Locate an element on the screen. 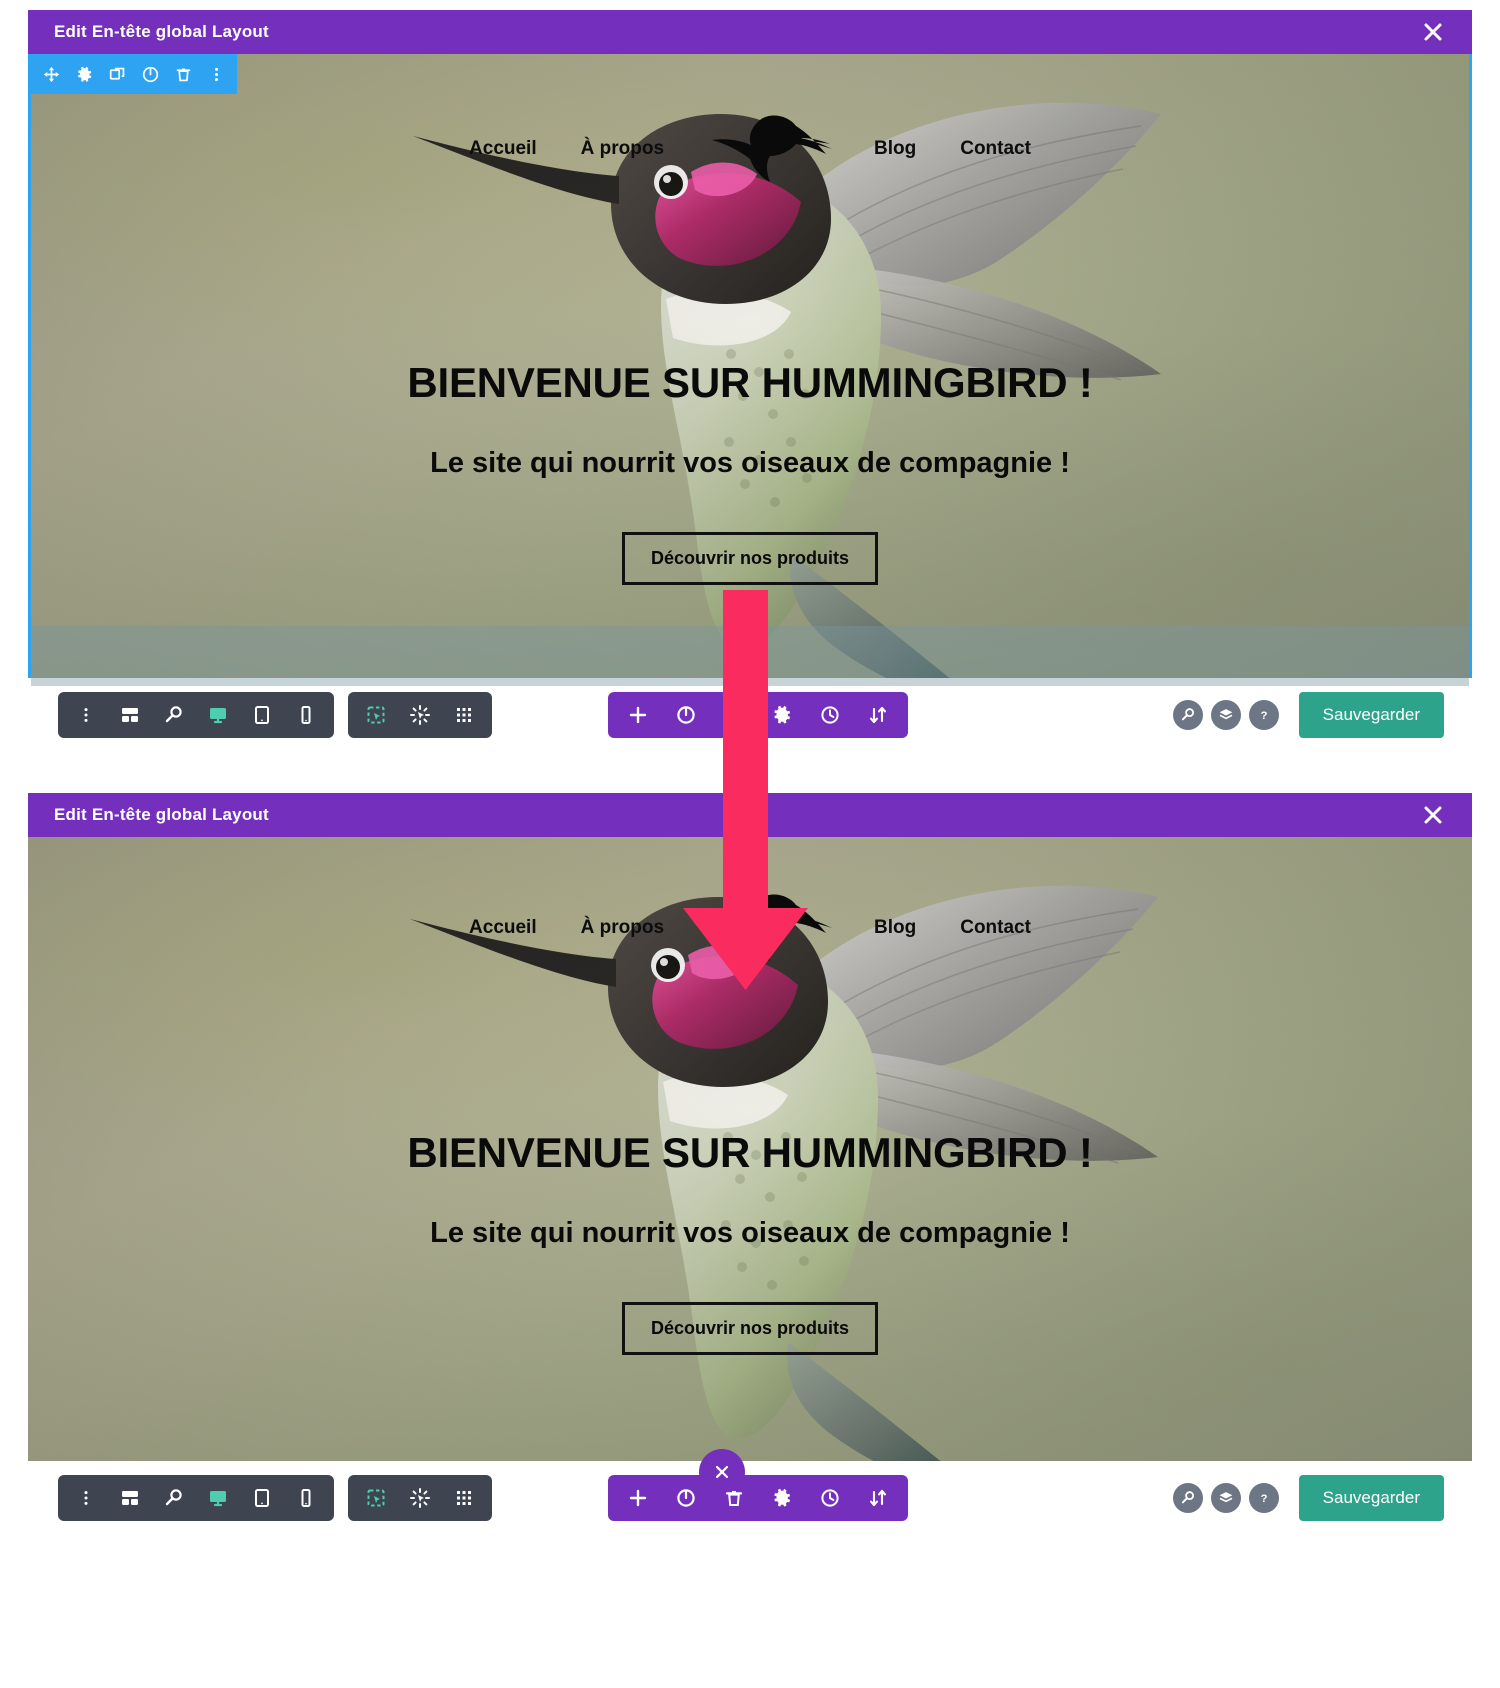  site-nav-top: Accueil À propos Blog Contact is located at coordinates (750, 149).